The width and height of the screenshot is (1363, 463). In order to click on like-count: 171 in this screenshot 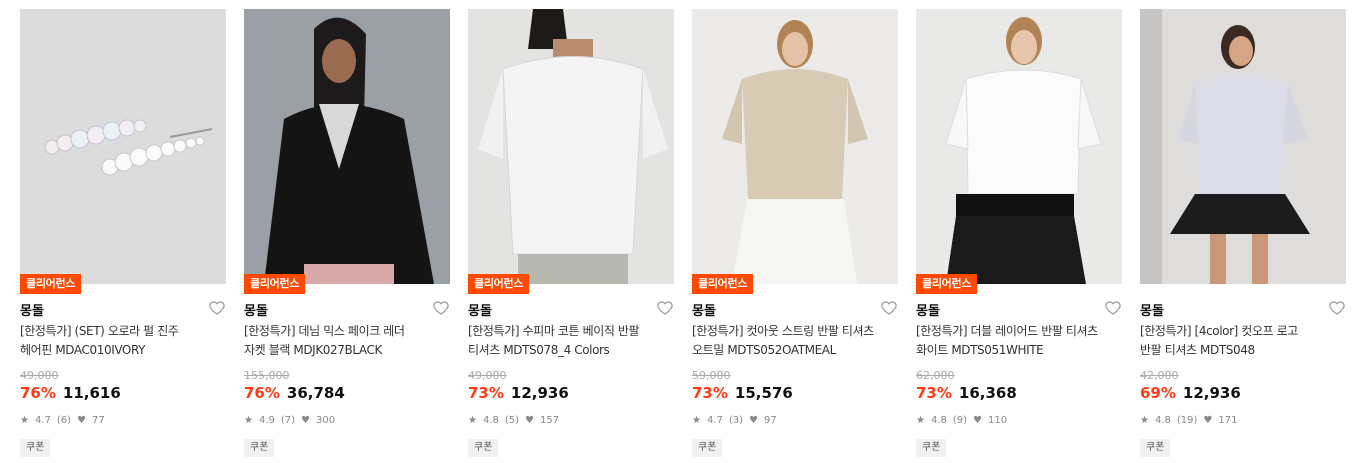, I will do `click(1228, 420)`.